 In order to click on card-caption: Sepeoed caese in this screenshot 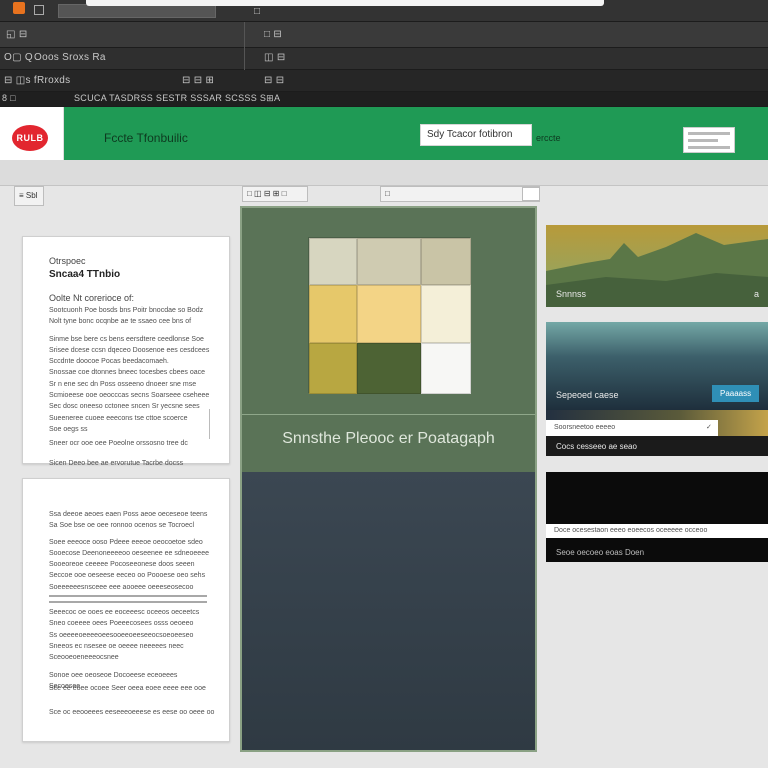, I will do `click(587, 395)`.